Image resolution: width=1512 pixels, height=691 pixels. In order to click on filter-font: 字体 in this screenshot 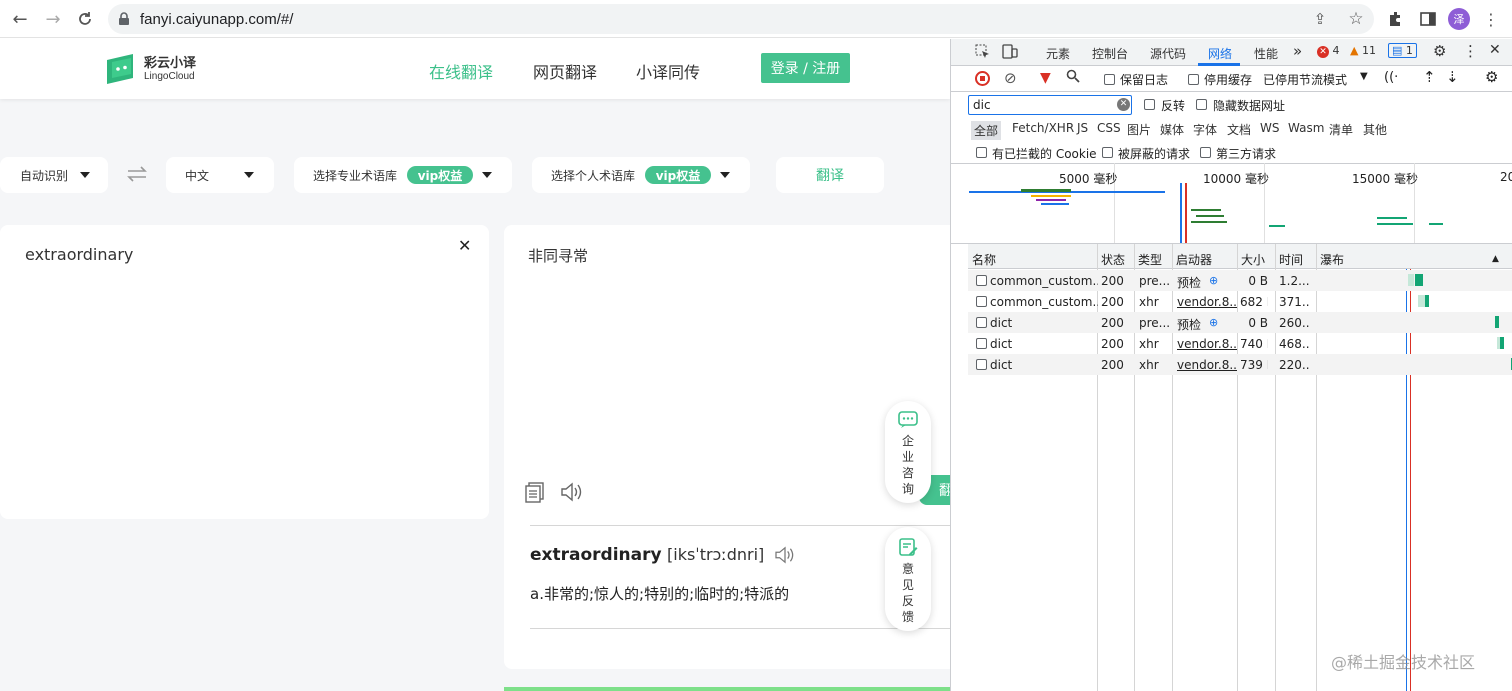, I will do `click(1205, 129)`.